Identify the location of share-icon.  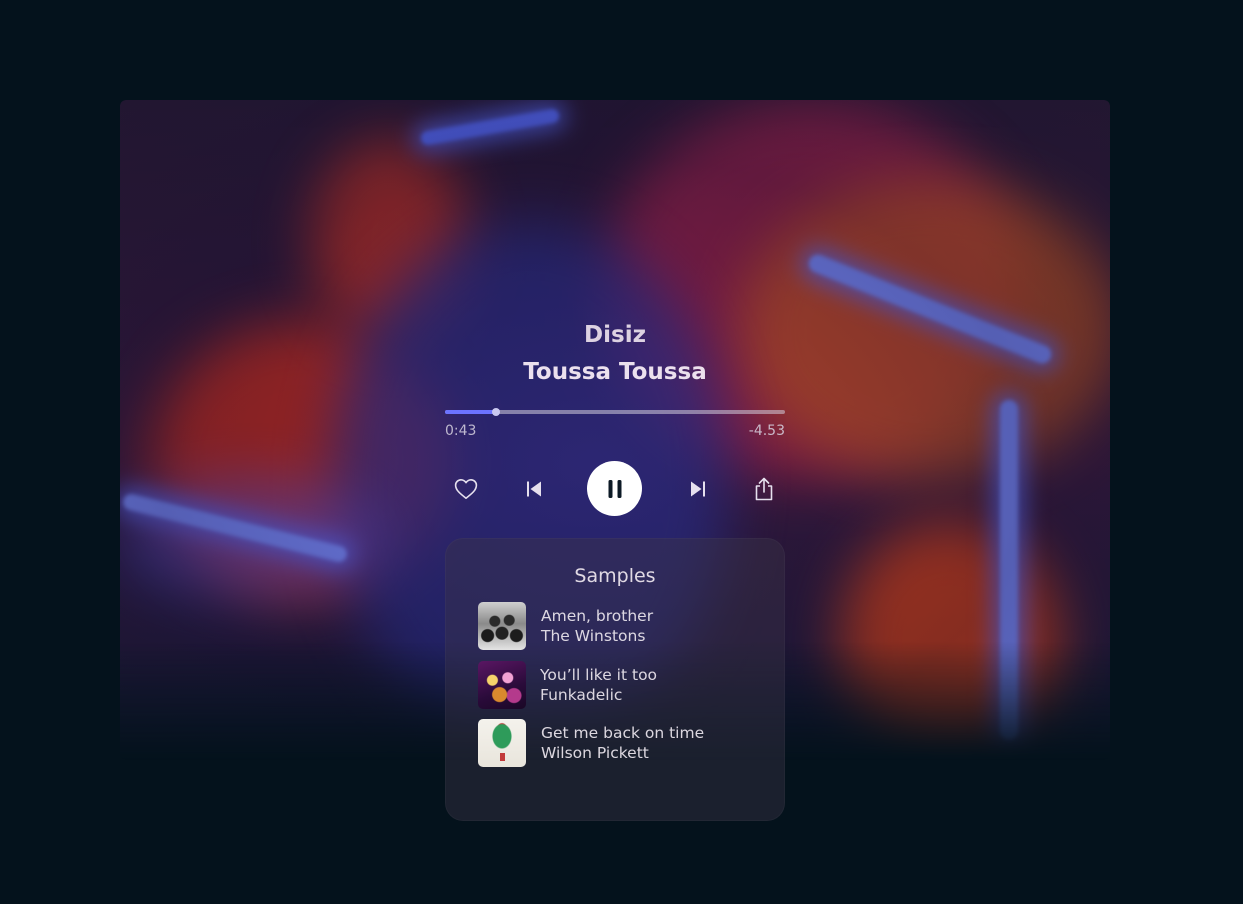
(764, 489).